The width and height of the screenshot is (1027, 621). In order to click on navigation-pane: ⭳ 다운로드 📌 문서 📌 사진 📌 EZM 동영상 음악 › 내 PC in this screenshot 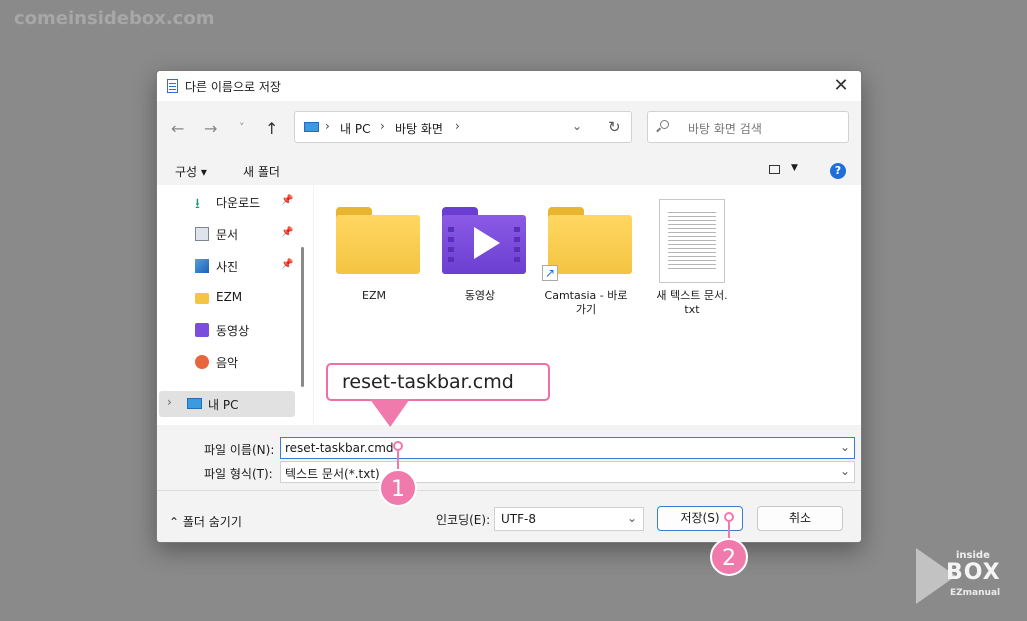, I will do `click(235, 305)`.